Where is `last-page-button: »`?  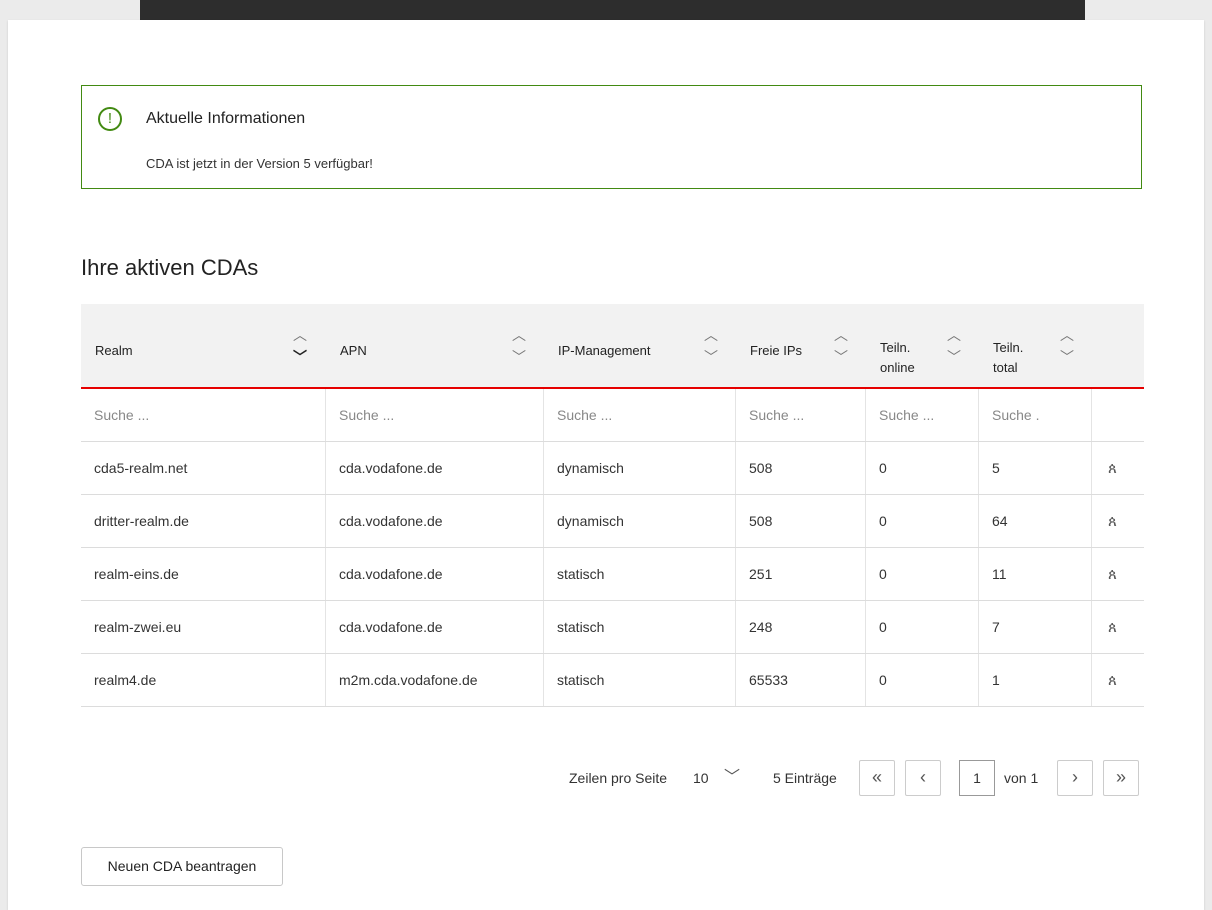
last-page-button: » is located at coordinates (1121, 778).